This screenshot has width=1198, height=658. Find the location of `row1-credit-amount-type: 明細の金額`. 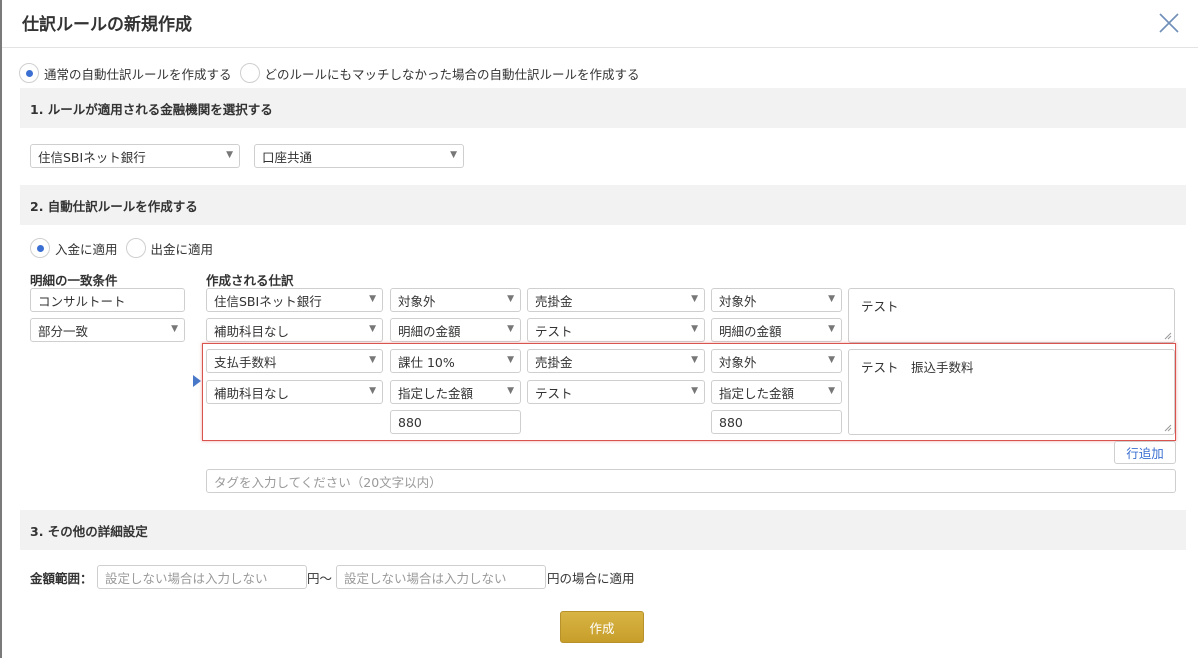

row1-credit-amount-type: 明細の金額 is located at coordinates (750, 331).